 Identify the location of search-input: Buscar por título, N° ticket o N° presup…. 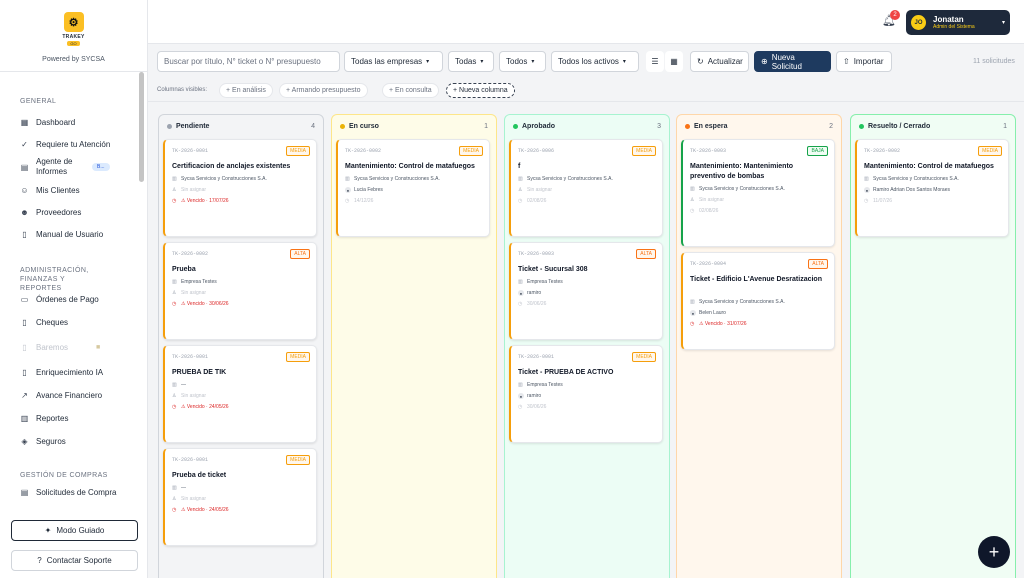
(248, 61).